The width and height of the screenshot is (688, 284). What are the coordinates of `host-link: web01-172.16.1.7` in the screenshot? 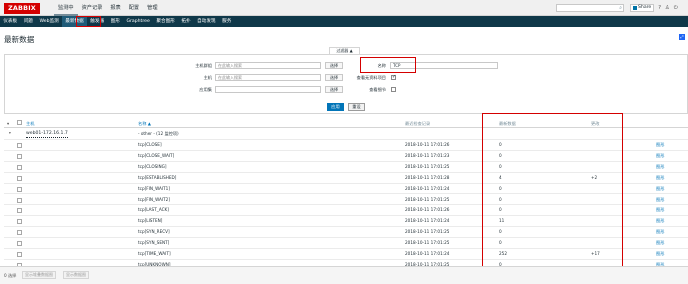 It's located at (47, 134).